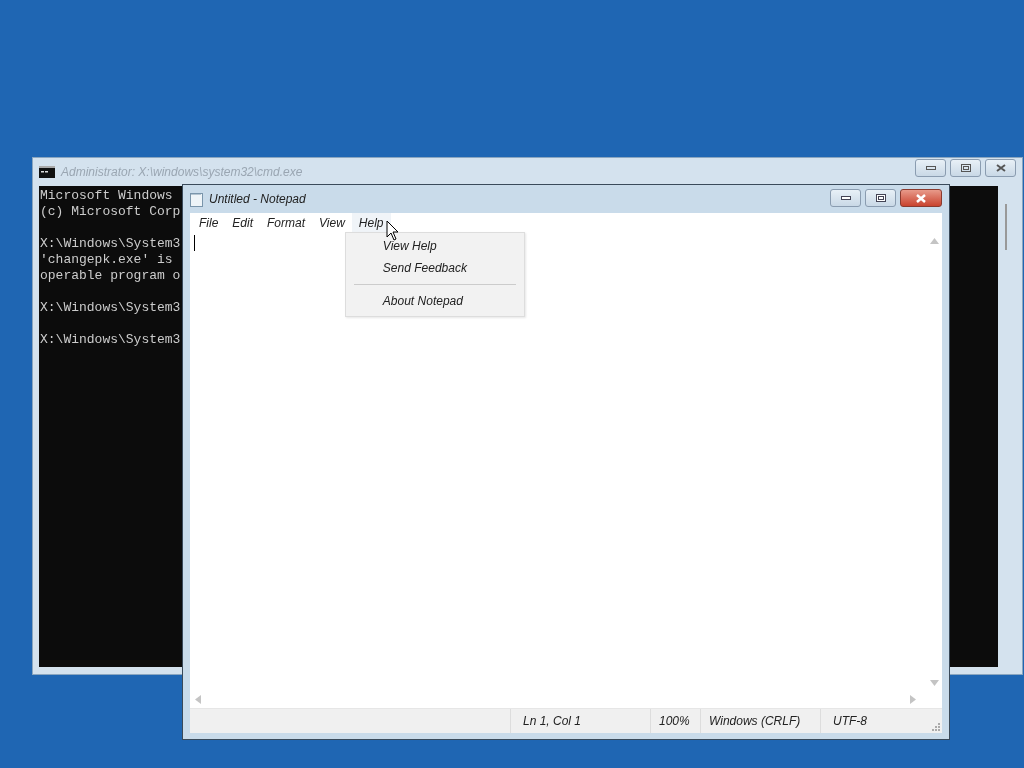  What do you see at coordinates (581, 721) in the screenshot?
I see `status-text: Ln 1, Col 1` at bounding box center [581, 721].